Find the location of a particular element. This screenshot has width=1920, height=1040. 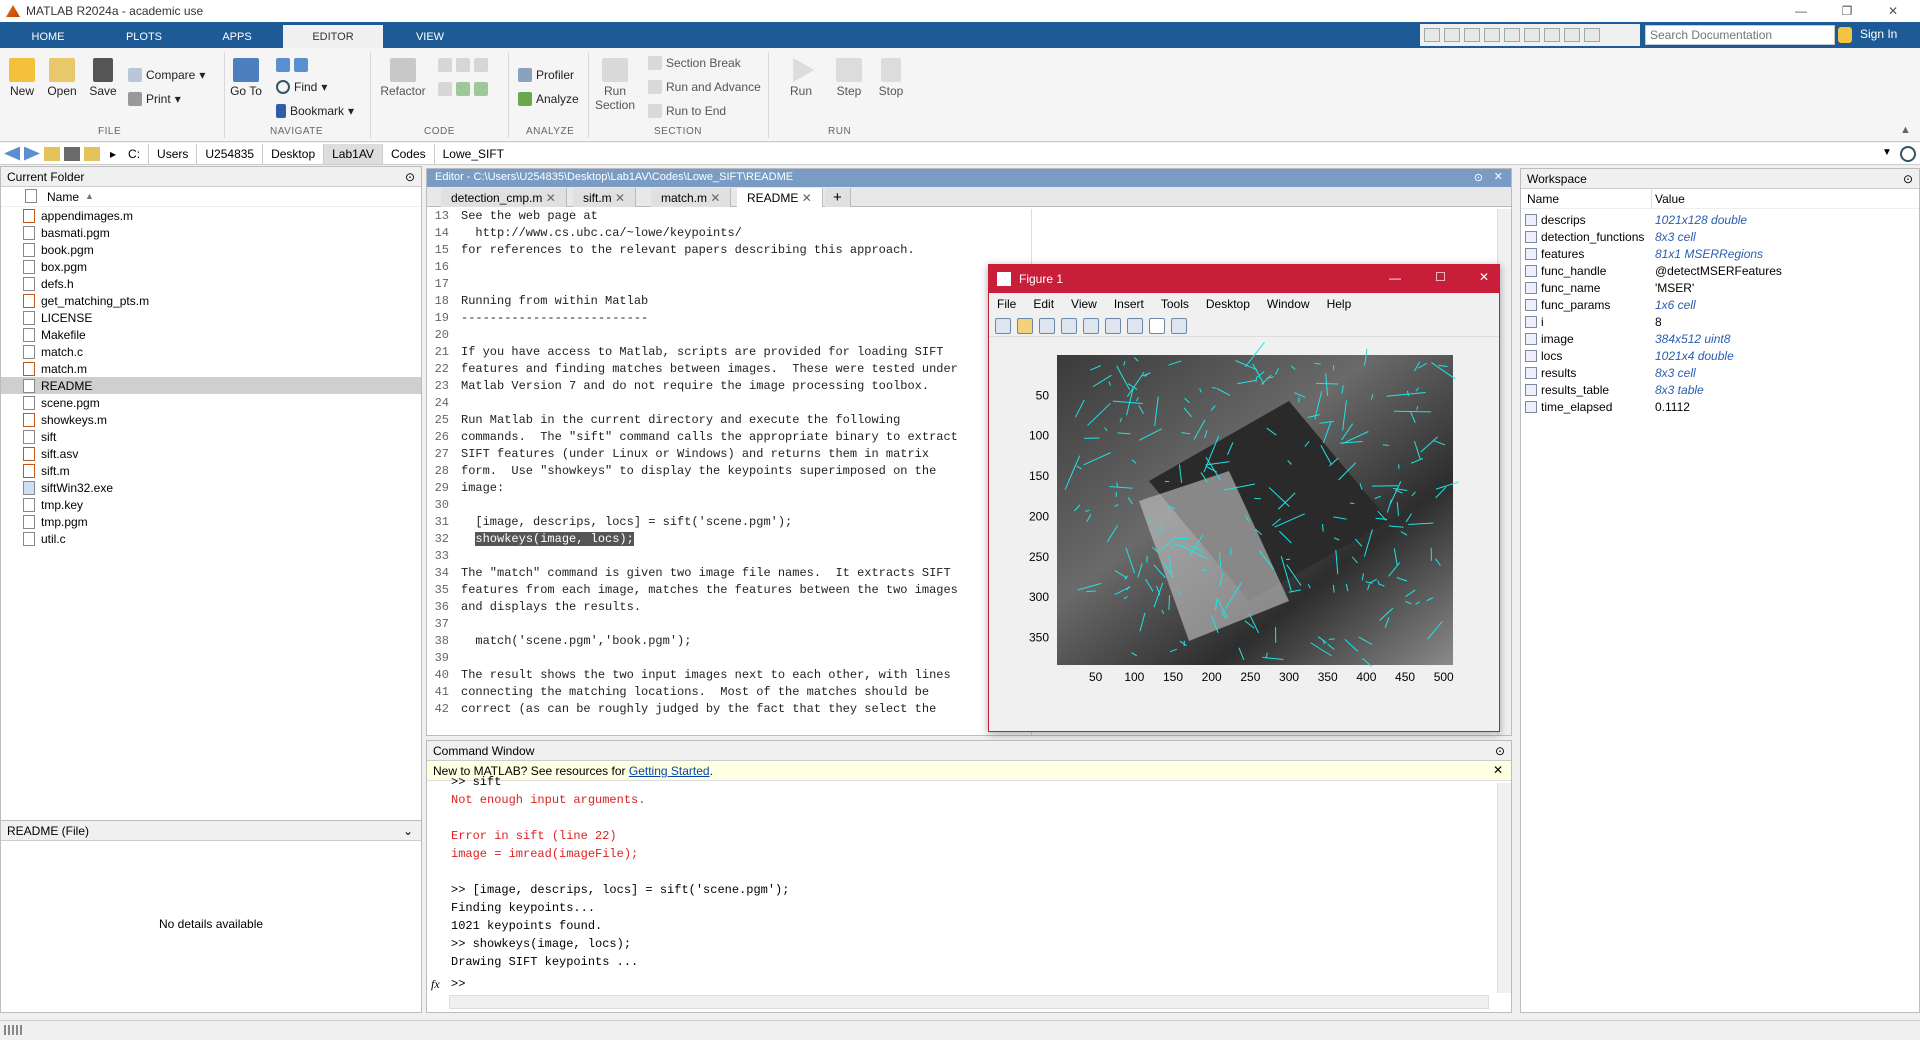

tab-view: VIEW is located at coordinates (430, 36).